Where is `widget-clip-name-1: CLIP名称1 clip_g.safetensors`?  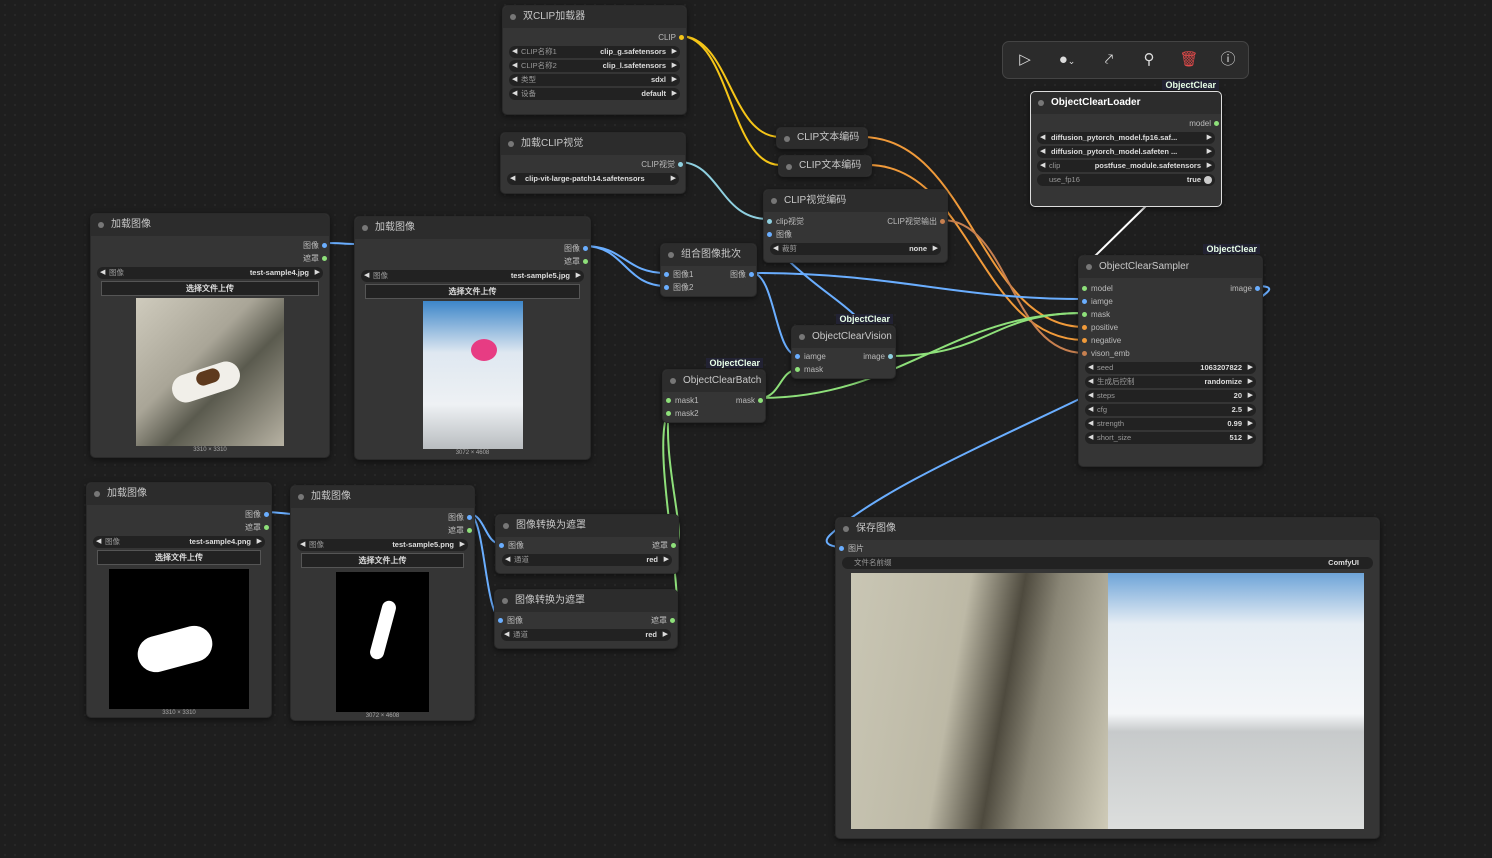 widget-clip-name-1: CLIP名称1 clip_g.safetensors is located at coordinates (594, 52).